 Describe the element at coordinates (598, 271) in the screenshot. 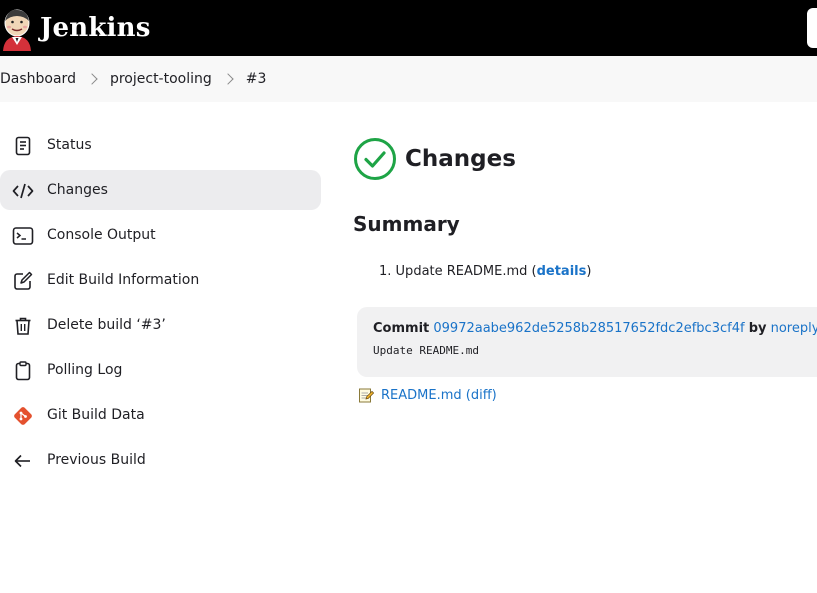

I see `change-list: 1. Update README.md (details)` at that location.